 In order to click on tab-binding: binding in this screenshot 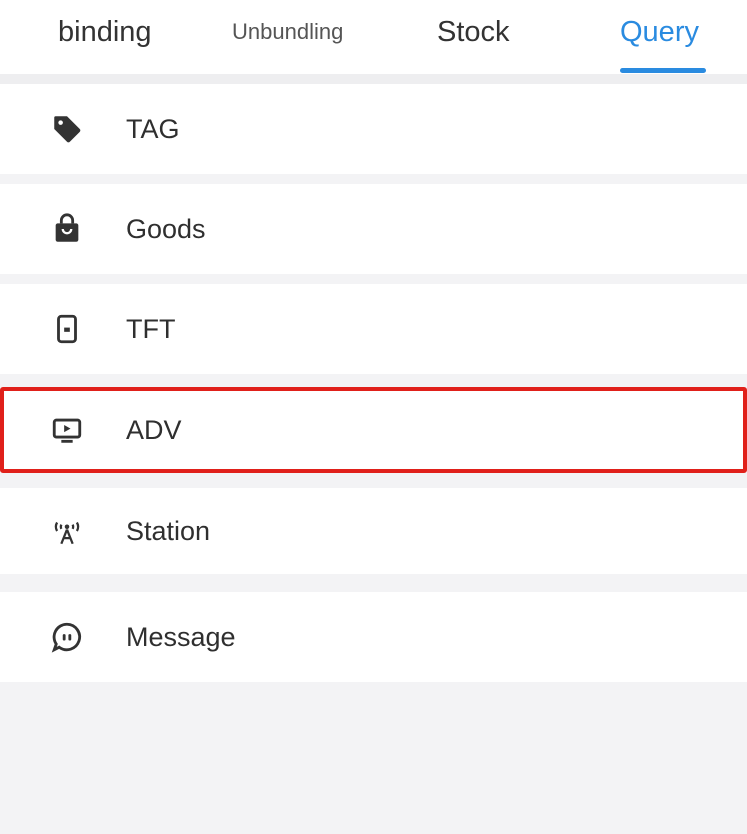, I will do `click(105, 37)`.